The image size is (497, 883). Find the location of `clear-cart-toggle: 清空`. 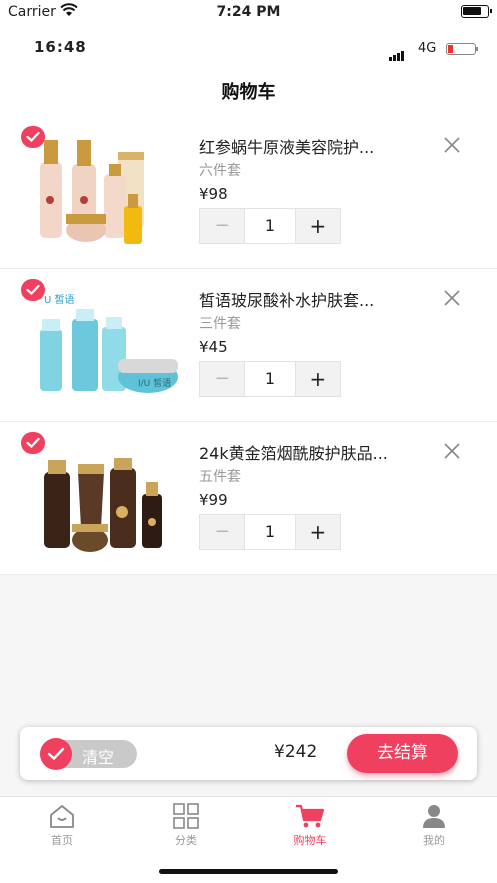

clear-cart-toggle: 清空 is located at coordinates (88, 754).